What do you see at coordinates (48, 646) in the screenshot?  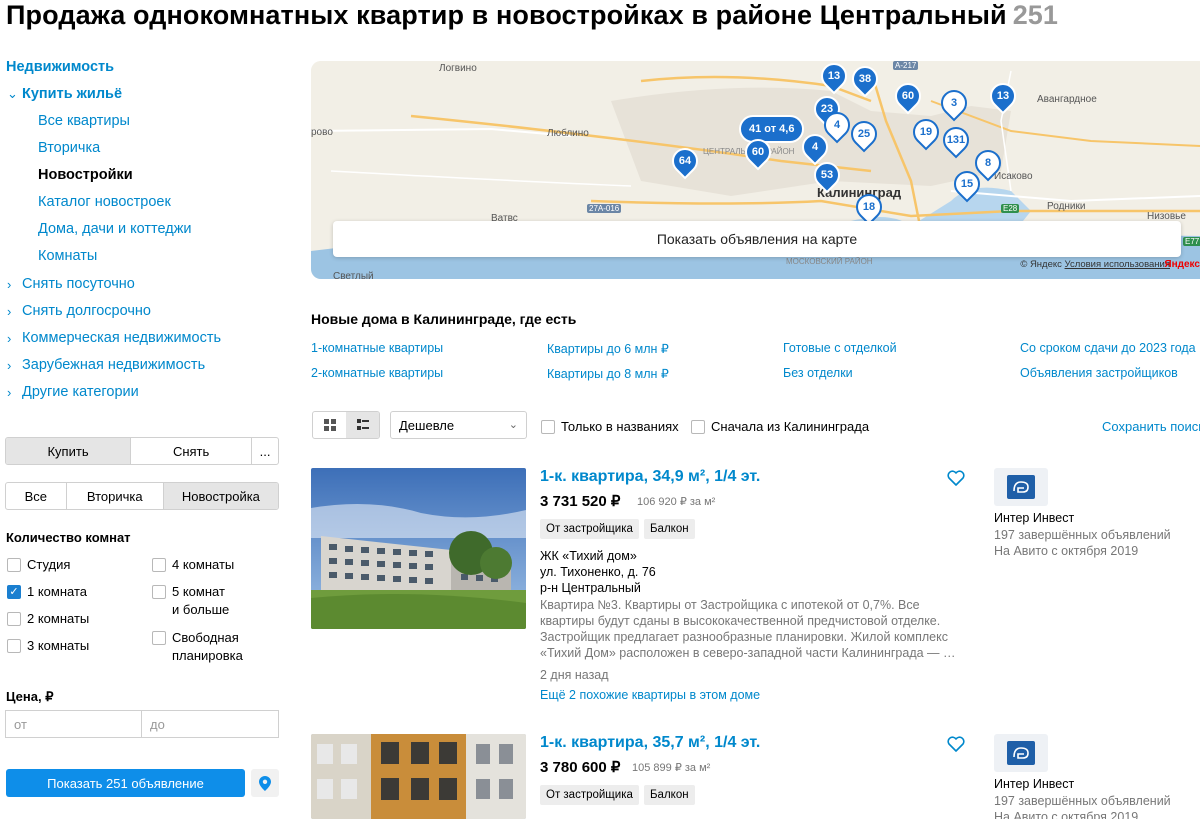 I see `room-checkbox-3: 3 комнаты` at bounding box center [48, 646].